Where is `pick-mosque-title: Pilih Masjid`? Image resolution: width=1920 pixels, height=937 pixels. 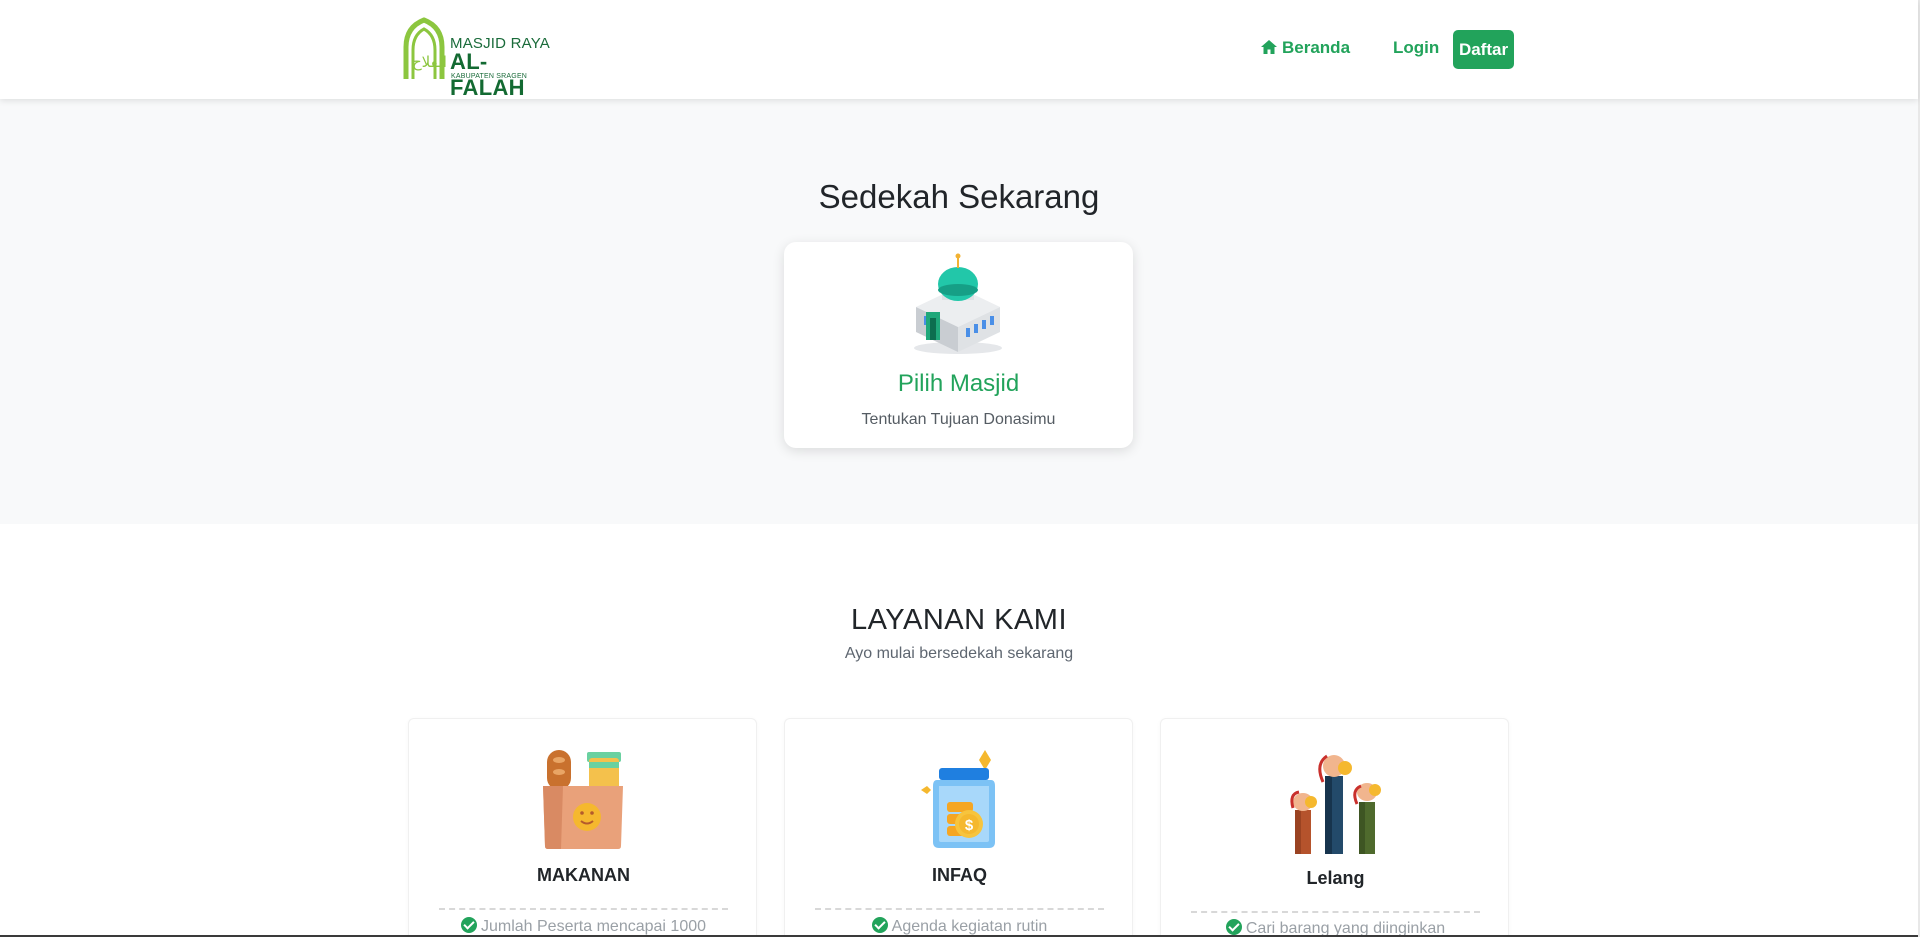
pick-mosque-title: Pilih Masjid is located at coordinates (958, 383).